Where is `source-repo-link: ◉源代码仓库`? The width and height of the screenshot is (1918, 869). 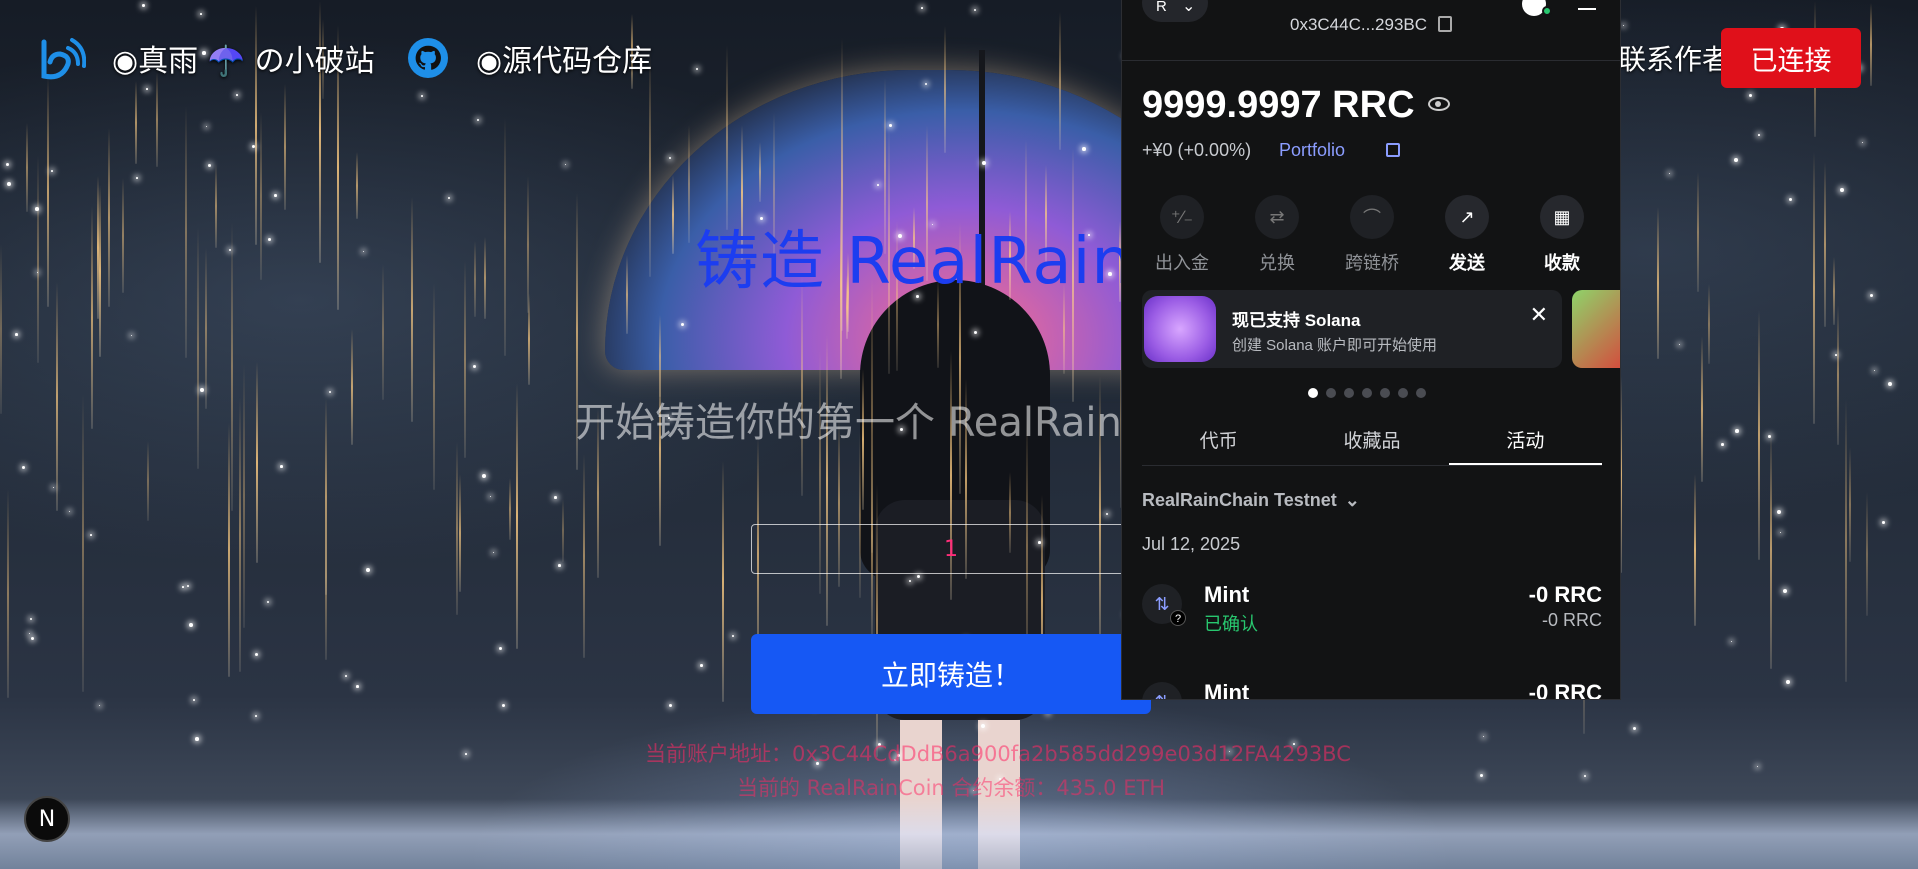 source-repo-link: ◉源代码仓库 is located at coordinates (564, 58).